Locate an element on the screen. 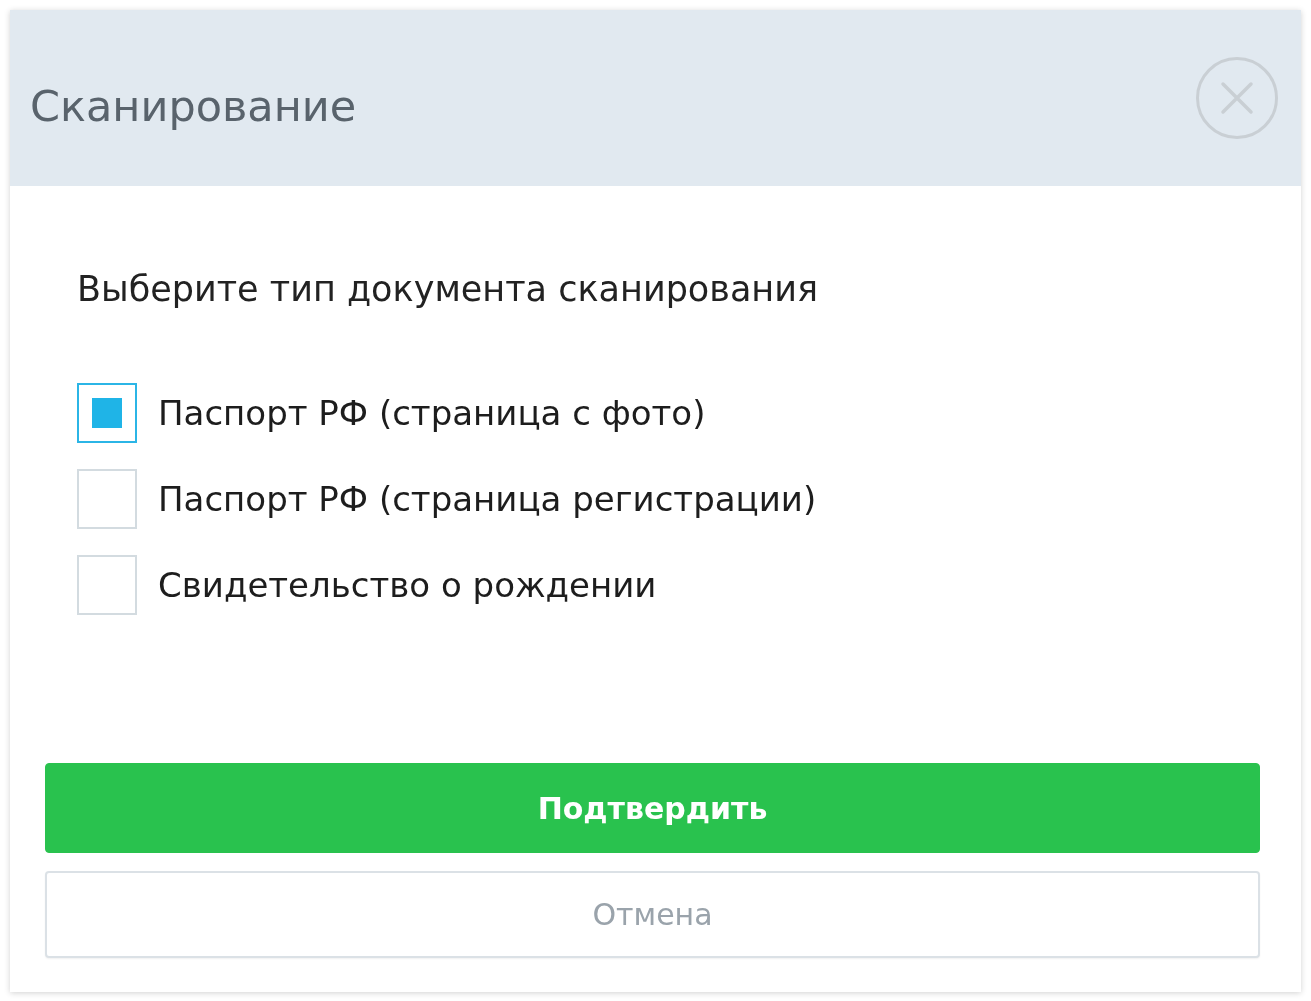 Image resolution: width=1311 pixels, height=1001 pixels. checkbox-label: Свидетельство о рождении is located at coordinates (407, 585).